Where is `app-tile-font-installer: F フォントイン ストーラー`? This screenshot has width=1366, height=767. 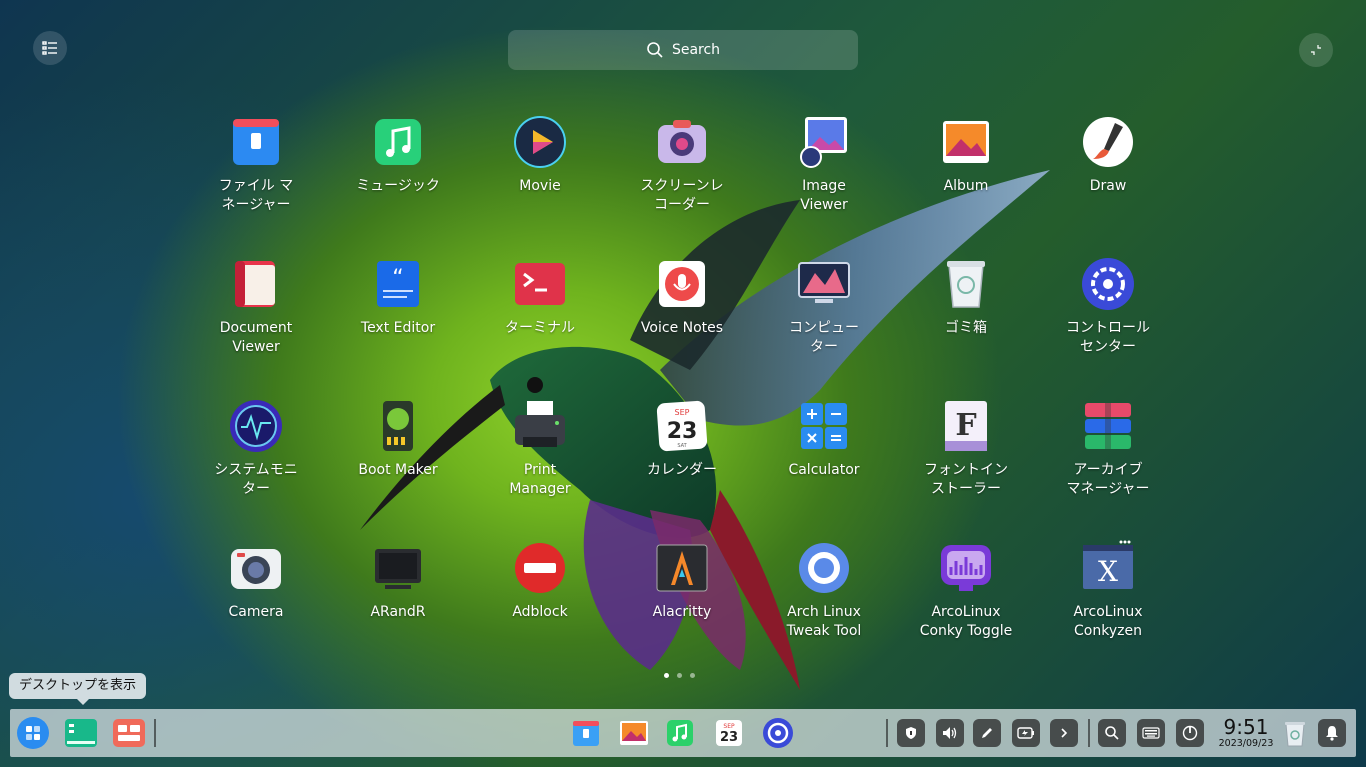 app-tile-font-installer: F フォントイン ストーラー is located at coordinates (966, 468).